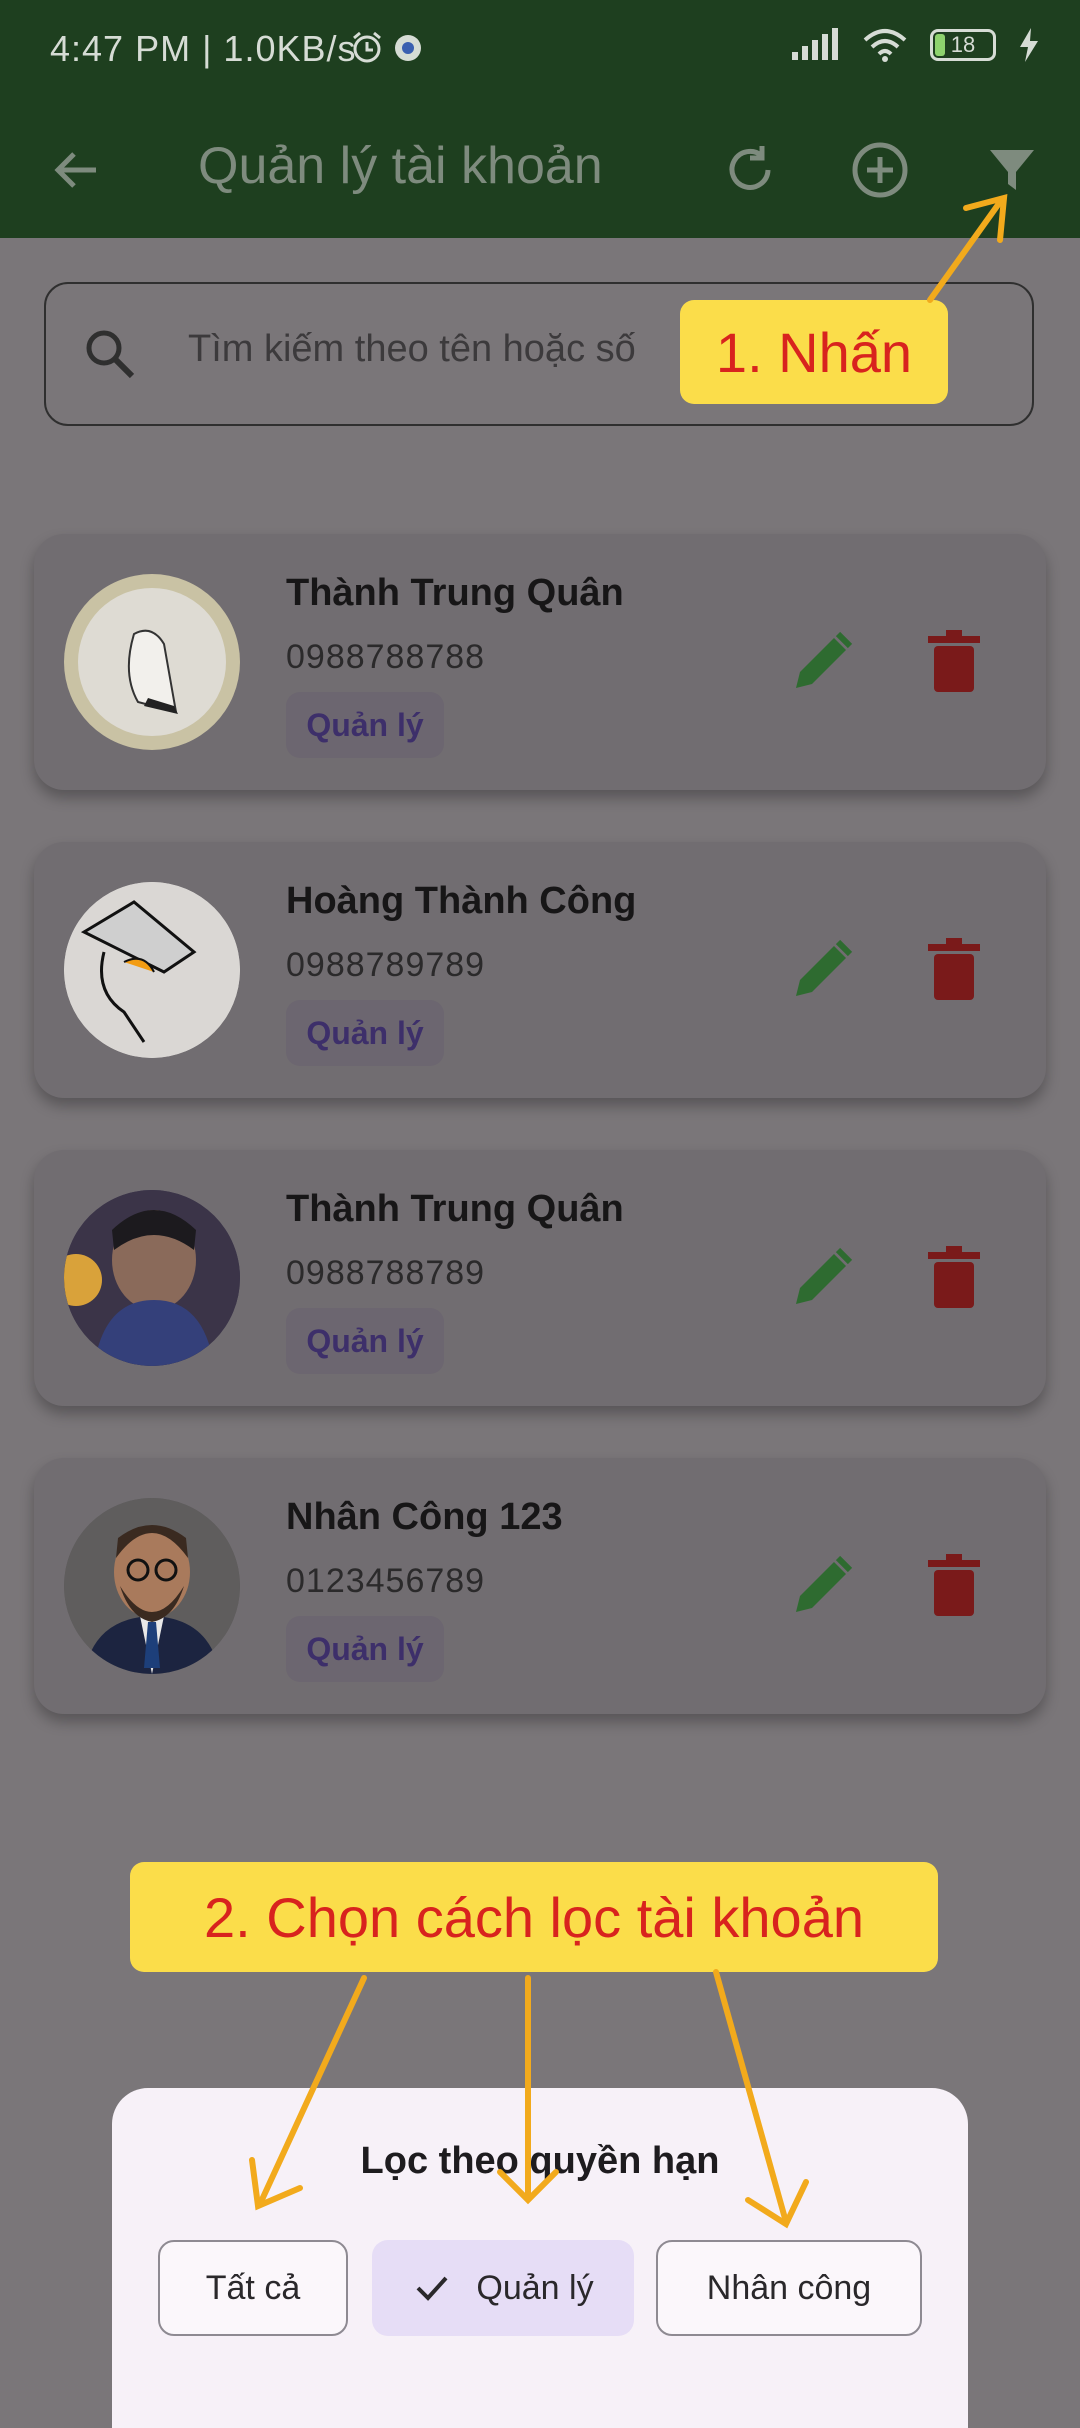  Describe the element at coordinates (312, 2091) in the screenshot. I see `arrow-to-all` at that location.